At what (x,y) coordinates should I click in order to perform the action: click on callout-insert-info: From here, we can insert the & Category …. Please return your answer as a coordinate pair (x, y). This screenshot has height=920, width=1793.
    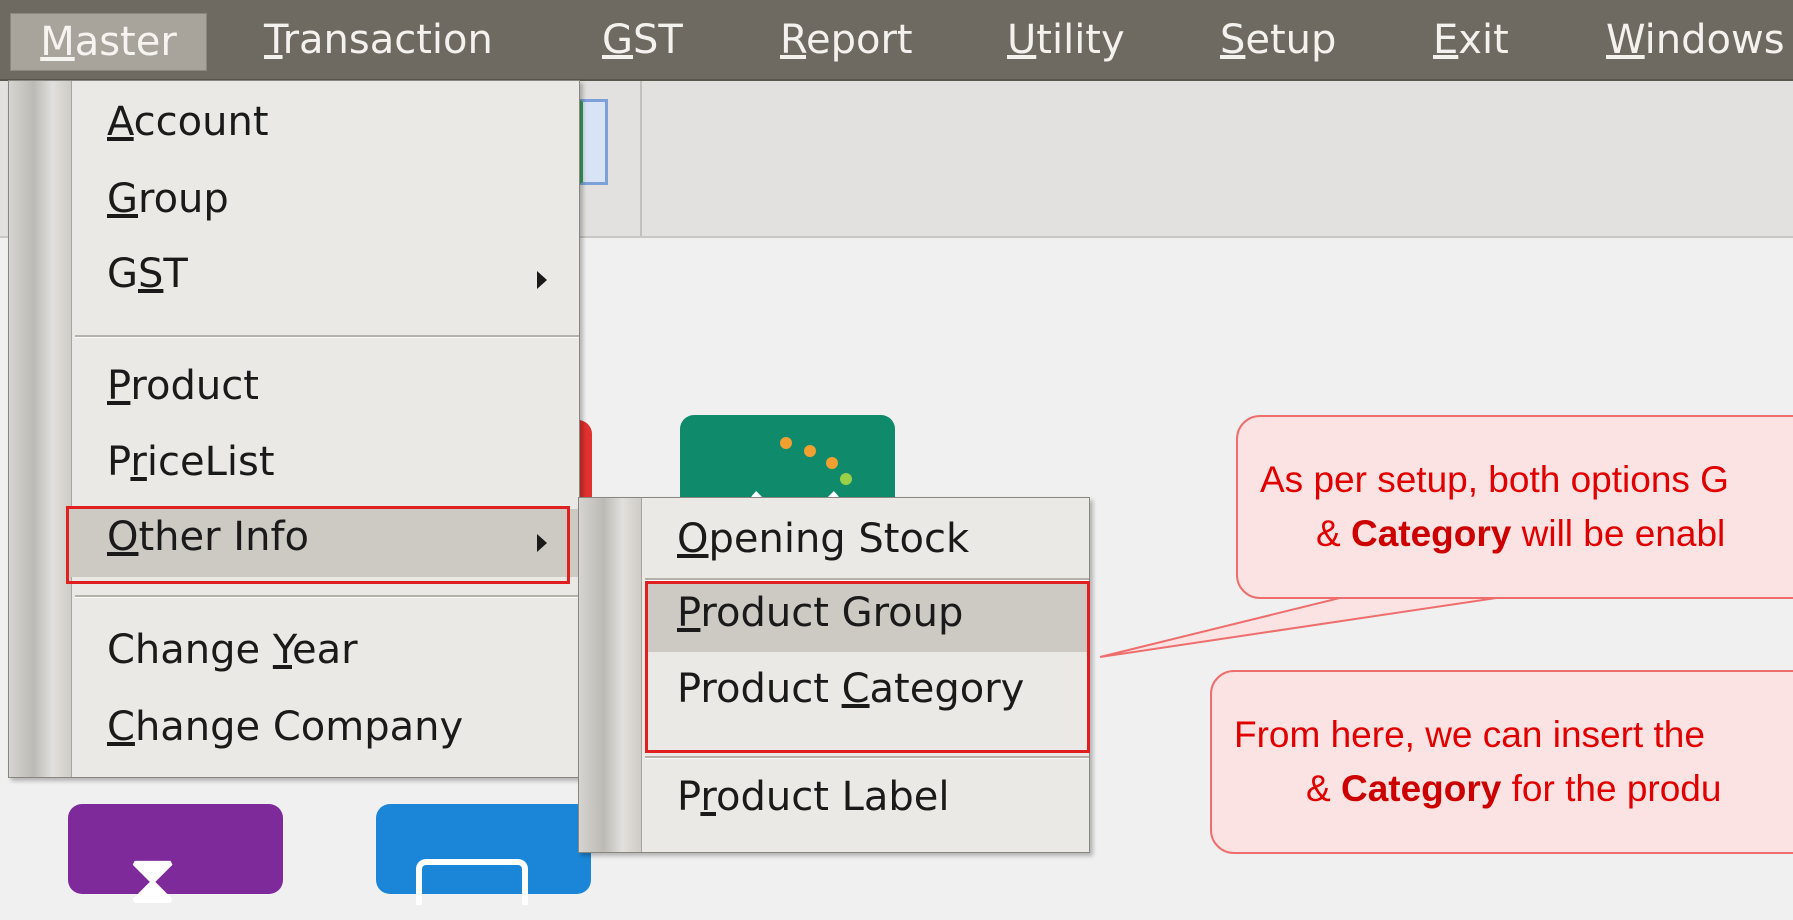
    Looking at the image, I should click on (1501, 762).